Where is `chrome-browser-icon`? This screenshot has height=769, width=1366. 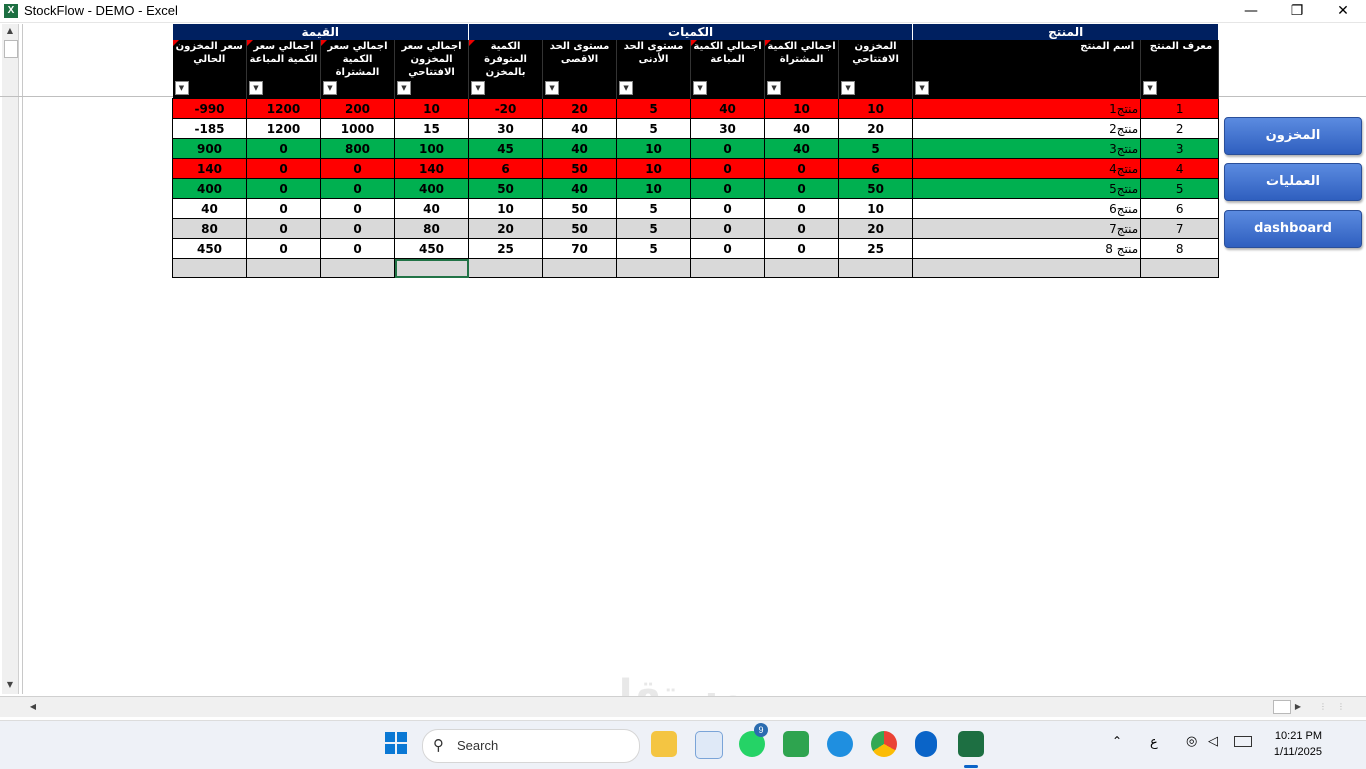
chrome-browser-icon is located at coordinates (884, 744).